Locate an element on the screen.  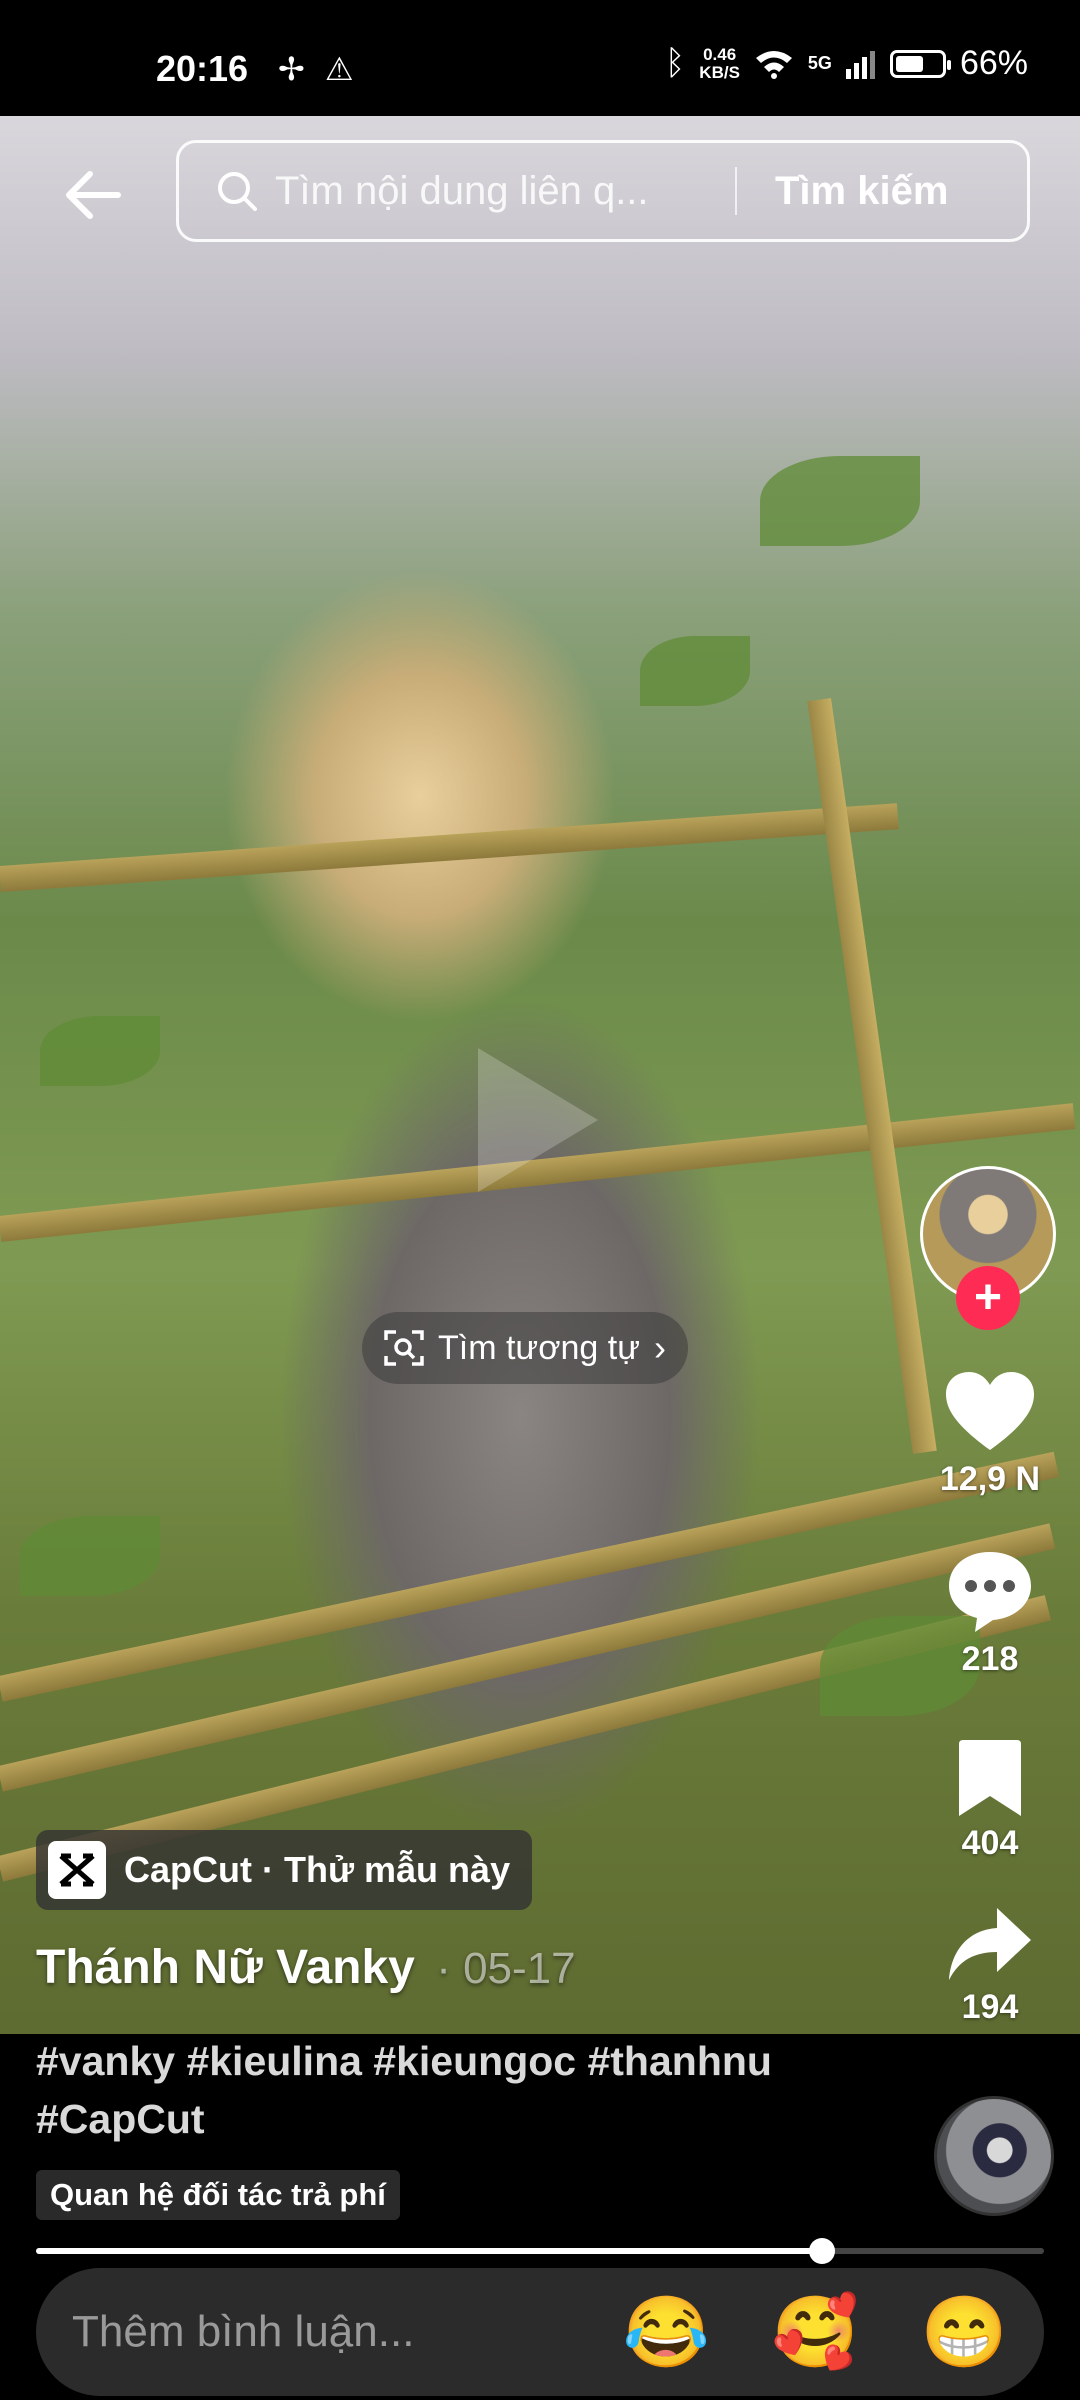
capcut-label: CapCut · Thử mẫu này is located at coordinates (317, 1869).